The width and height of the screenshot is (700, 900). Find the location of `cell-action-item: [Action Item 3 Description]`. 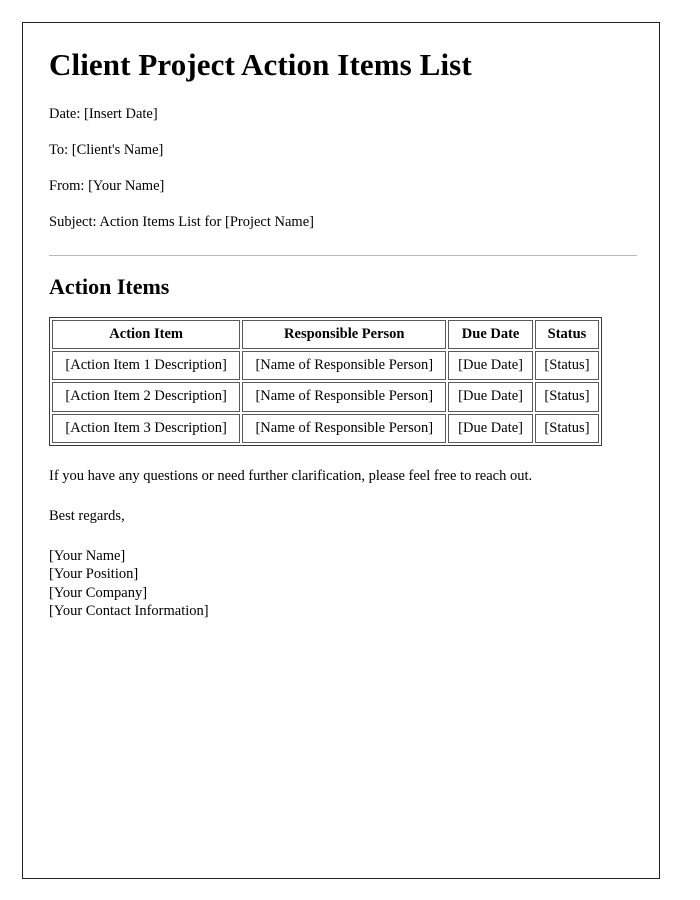

cell-action-item: [Action Item 3 Description] is located at coordinates (146, 428).